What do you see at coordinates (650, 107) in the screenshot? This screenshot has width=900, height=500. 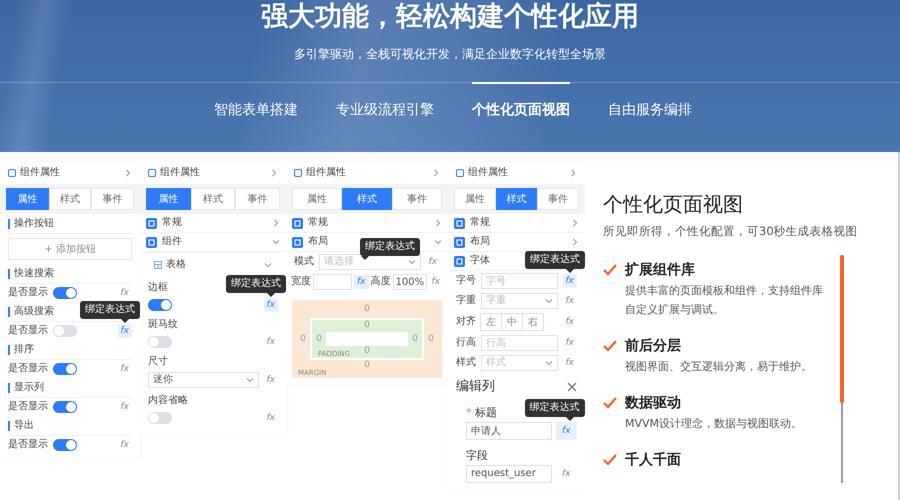 I see `nav-tab: 自由服务编排` at bounding box center [650, 107].